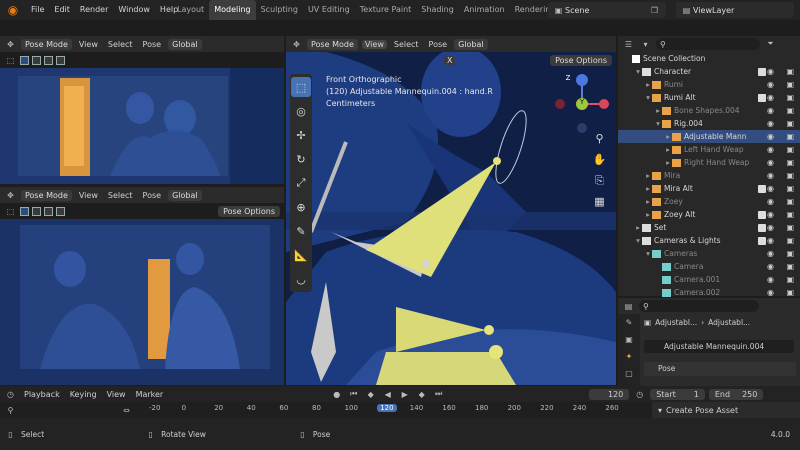 This screenshot has width=800, height=450. What do you see at coordinates (62, 10) in the screenshot?
I see `menu-edit: Edit` at bounding box center [62, 10].